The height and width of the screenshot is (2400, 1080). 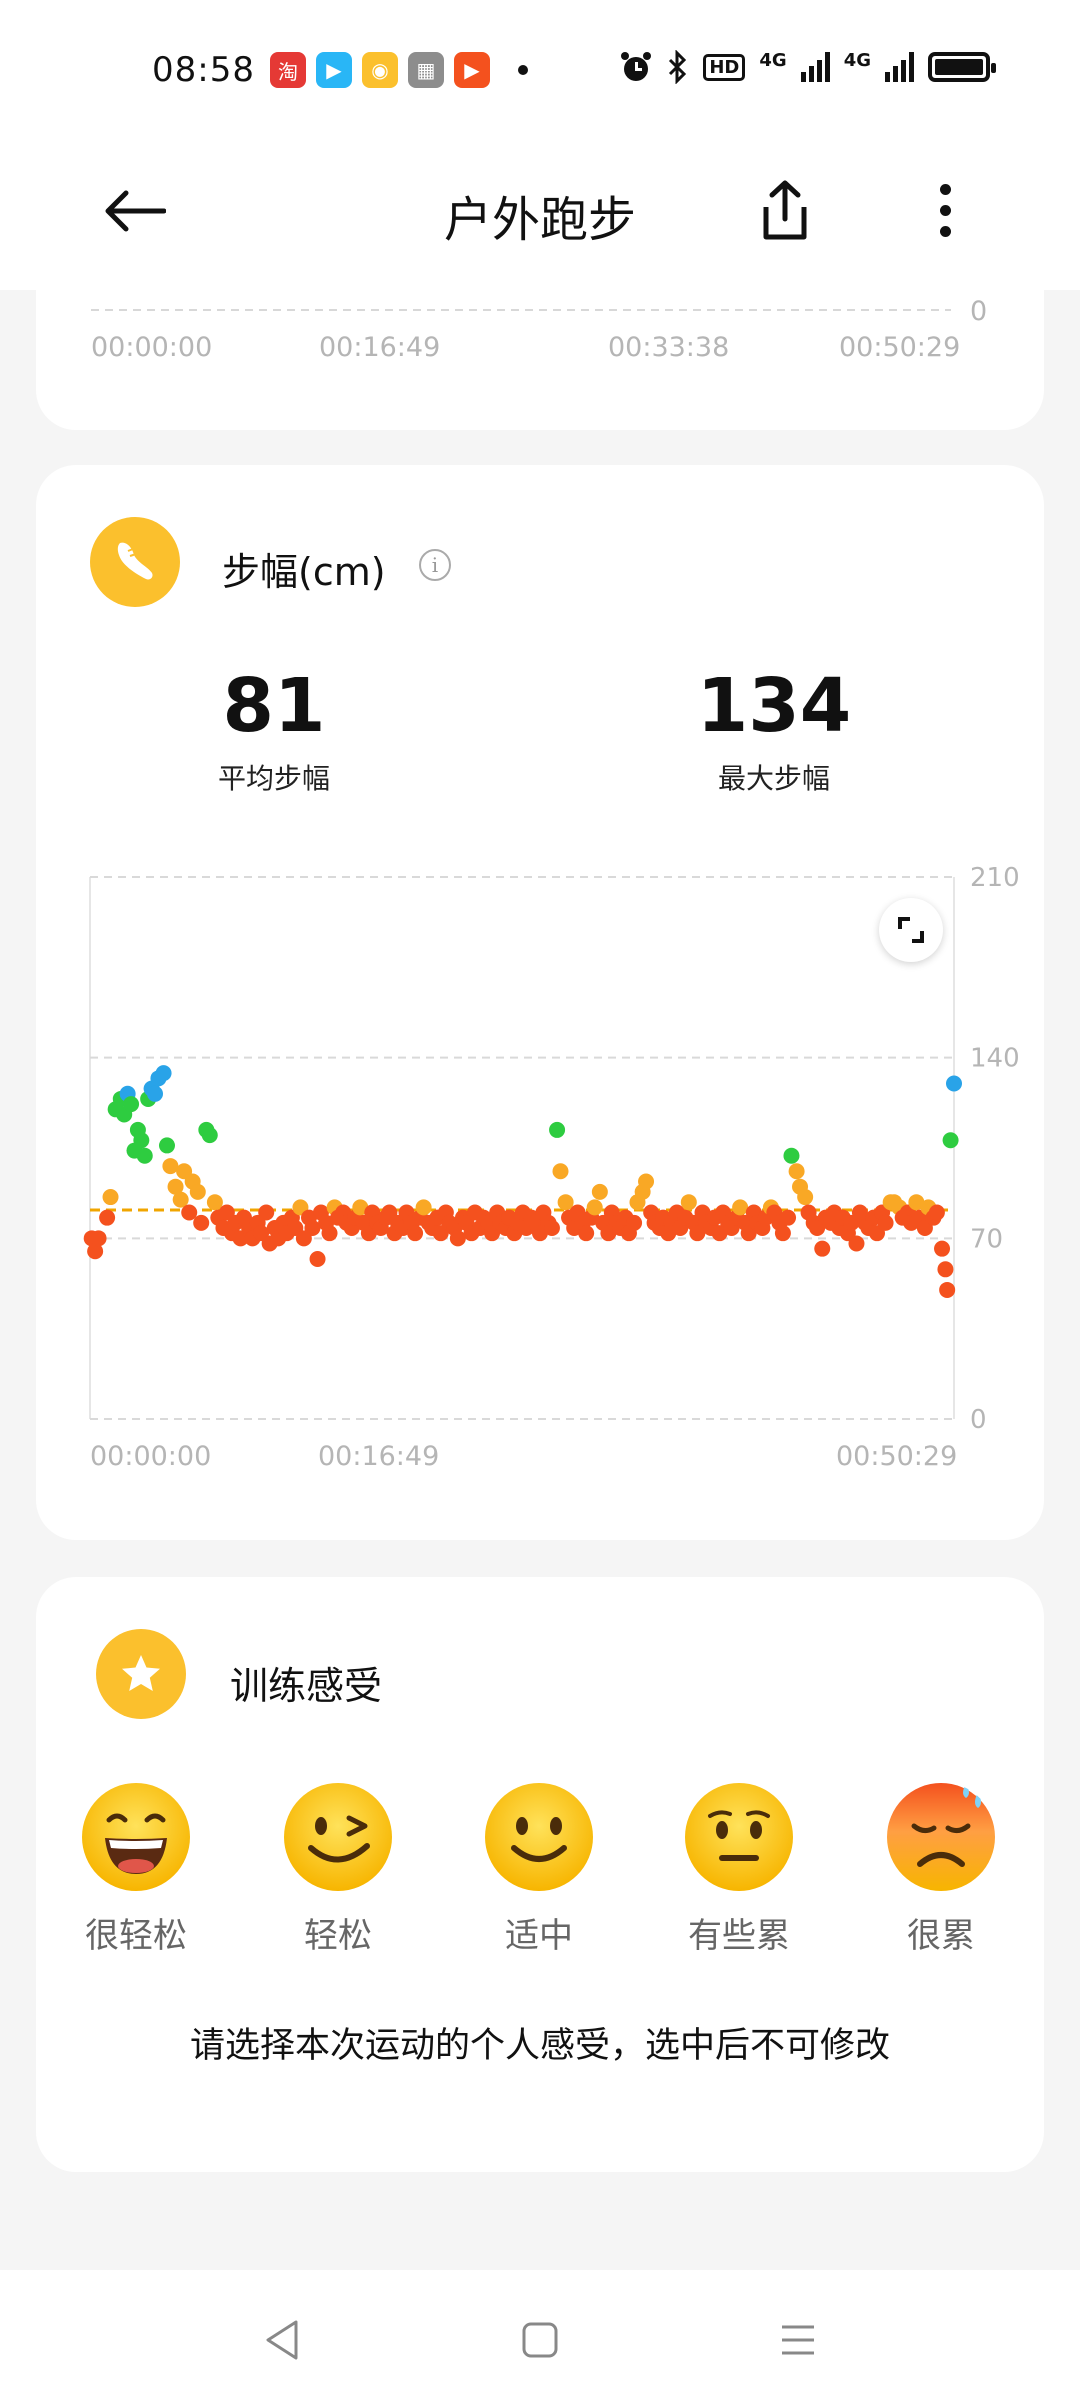 What do you see at coordinates (995, 878) in the screenshot?
I see `chart-y-tick-label: 210` at bounding box center [995, 878].